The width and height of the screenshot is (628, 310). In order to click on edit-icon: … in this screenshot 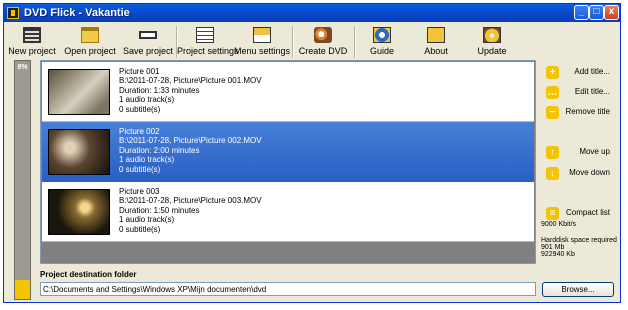, I will do `click(552, 92)`.